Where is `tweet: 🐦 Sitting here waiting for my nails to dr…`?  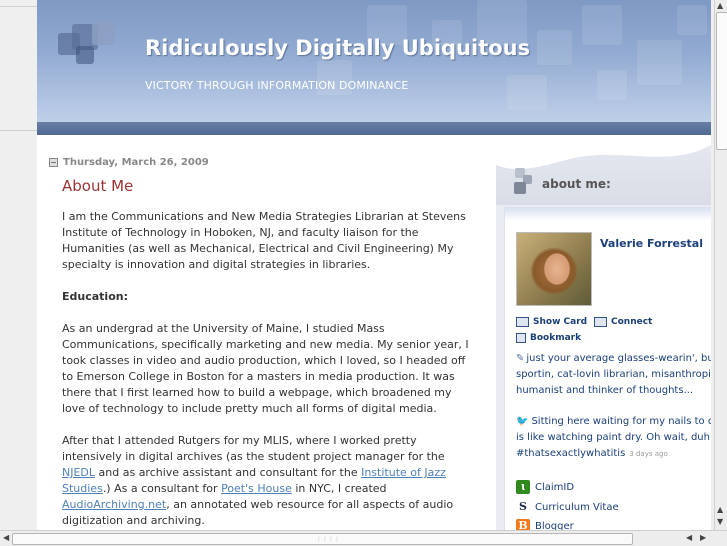 tweet: 🐦 Sitting here waiting for my nails to dr… is located at coordinates (613, 437).